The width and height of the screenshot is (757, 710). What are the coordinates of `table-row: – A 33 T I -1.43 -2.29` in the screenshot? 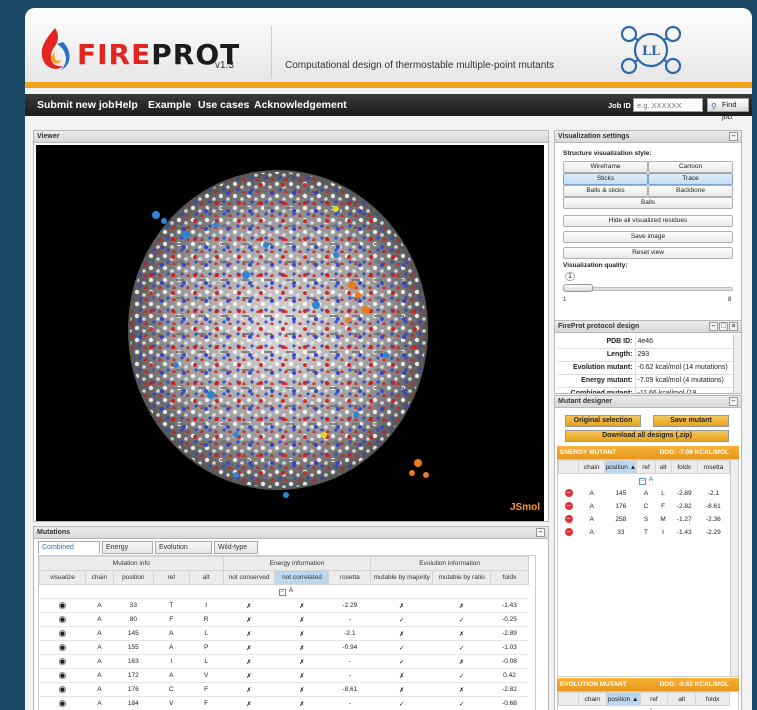 It's located at (644, 532).